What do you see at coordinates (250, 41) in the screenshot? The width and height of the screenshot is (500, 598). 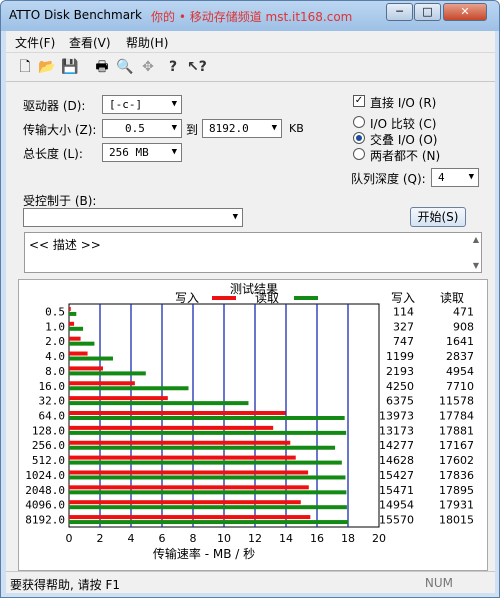 I see `menu-bar: 文件(F) 查看(V) 帮助(H)` at bounding box center [250, 41].